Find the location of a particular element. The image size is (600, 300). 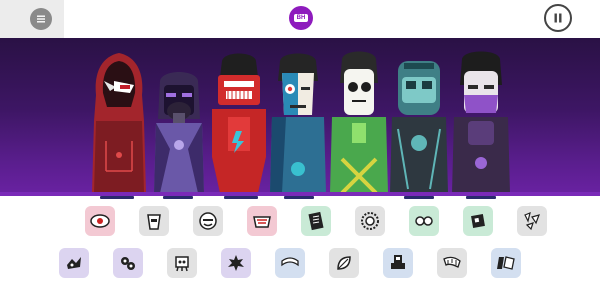

splat-icon-button is located at coordinates (236, 263).